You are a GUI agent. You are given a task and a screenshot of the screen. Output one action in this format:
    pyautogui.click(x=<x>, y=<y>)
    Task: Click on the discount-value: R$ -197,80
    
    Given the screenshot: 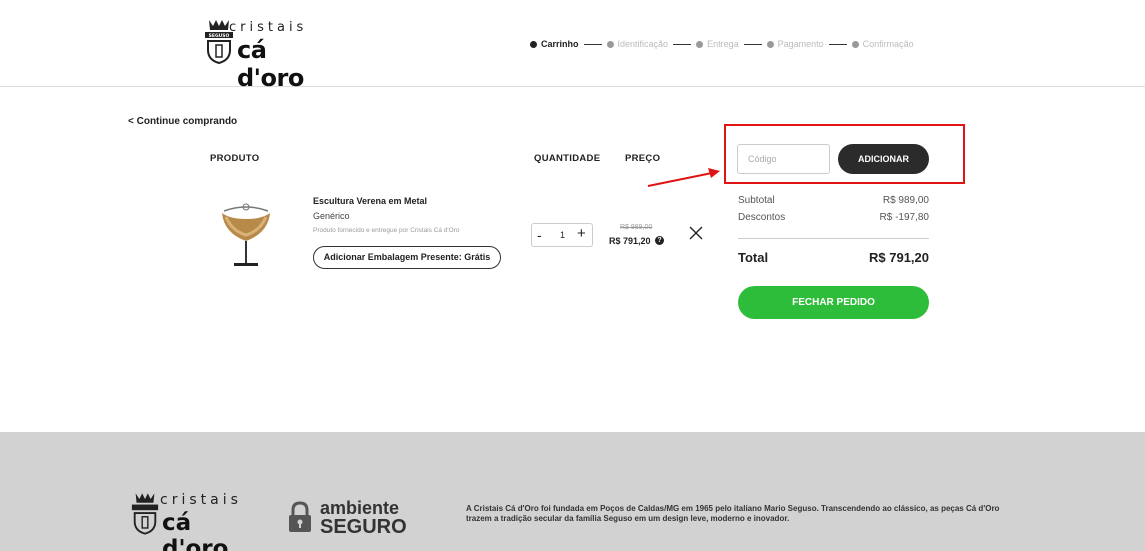 What is the action you would take?
    pyautogui.click(x=904, y=217)
    